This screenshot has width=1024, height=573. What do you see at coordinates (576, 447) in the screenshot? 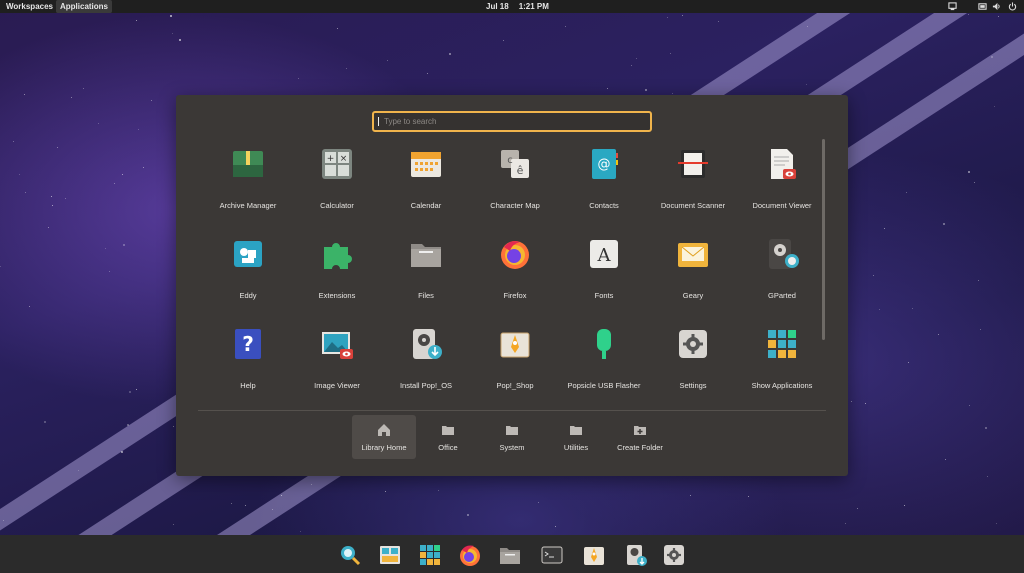
I see `category-label: Utilities` at bounding box center [576, 447].